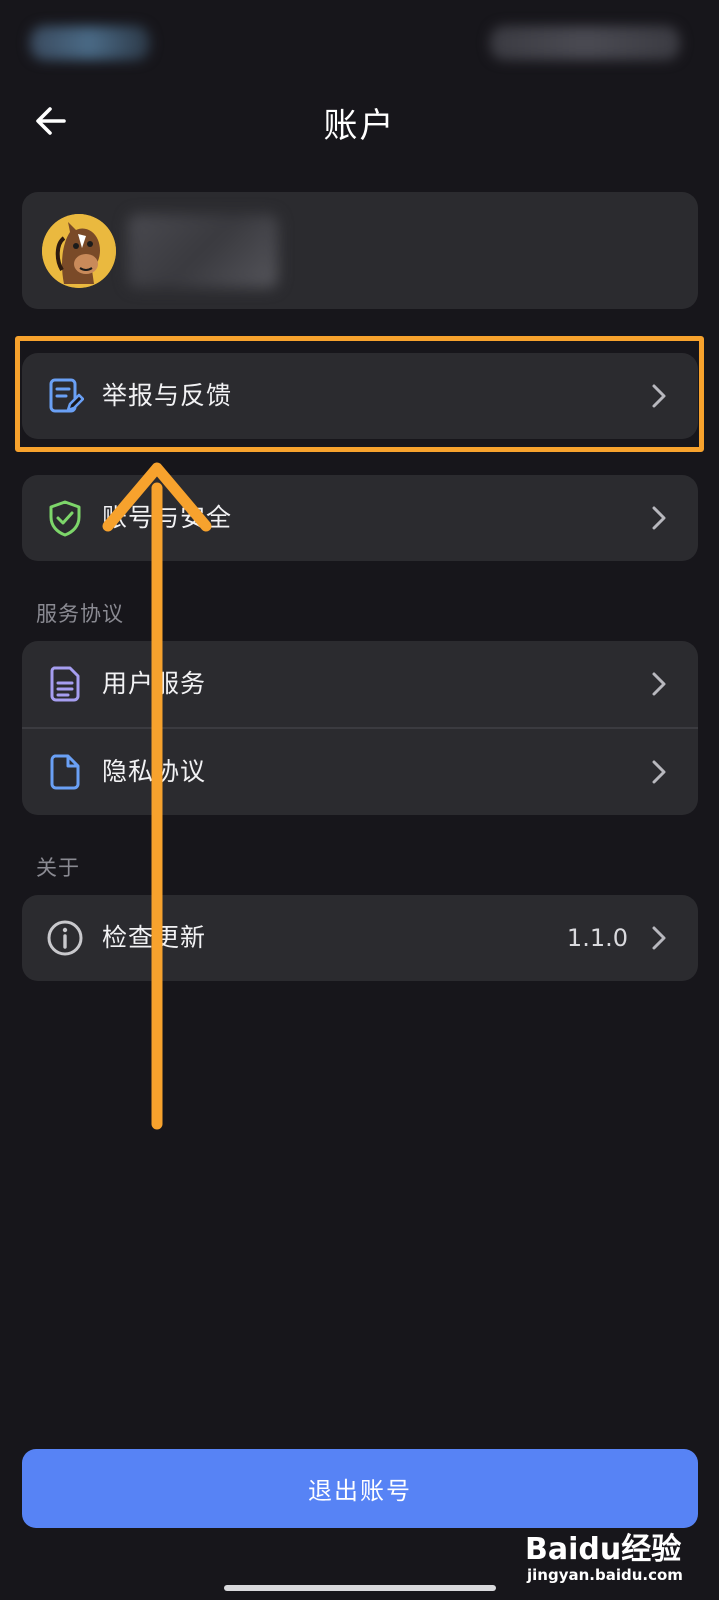  Describe the element at coordinates (65, 938) in the screenshot. I see `info-icon` at that location.